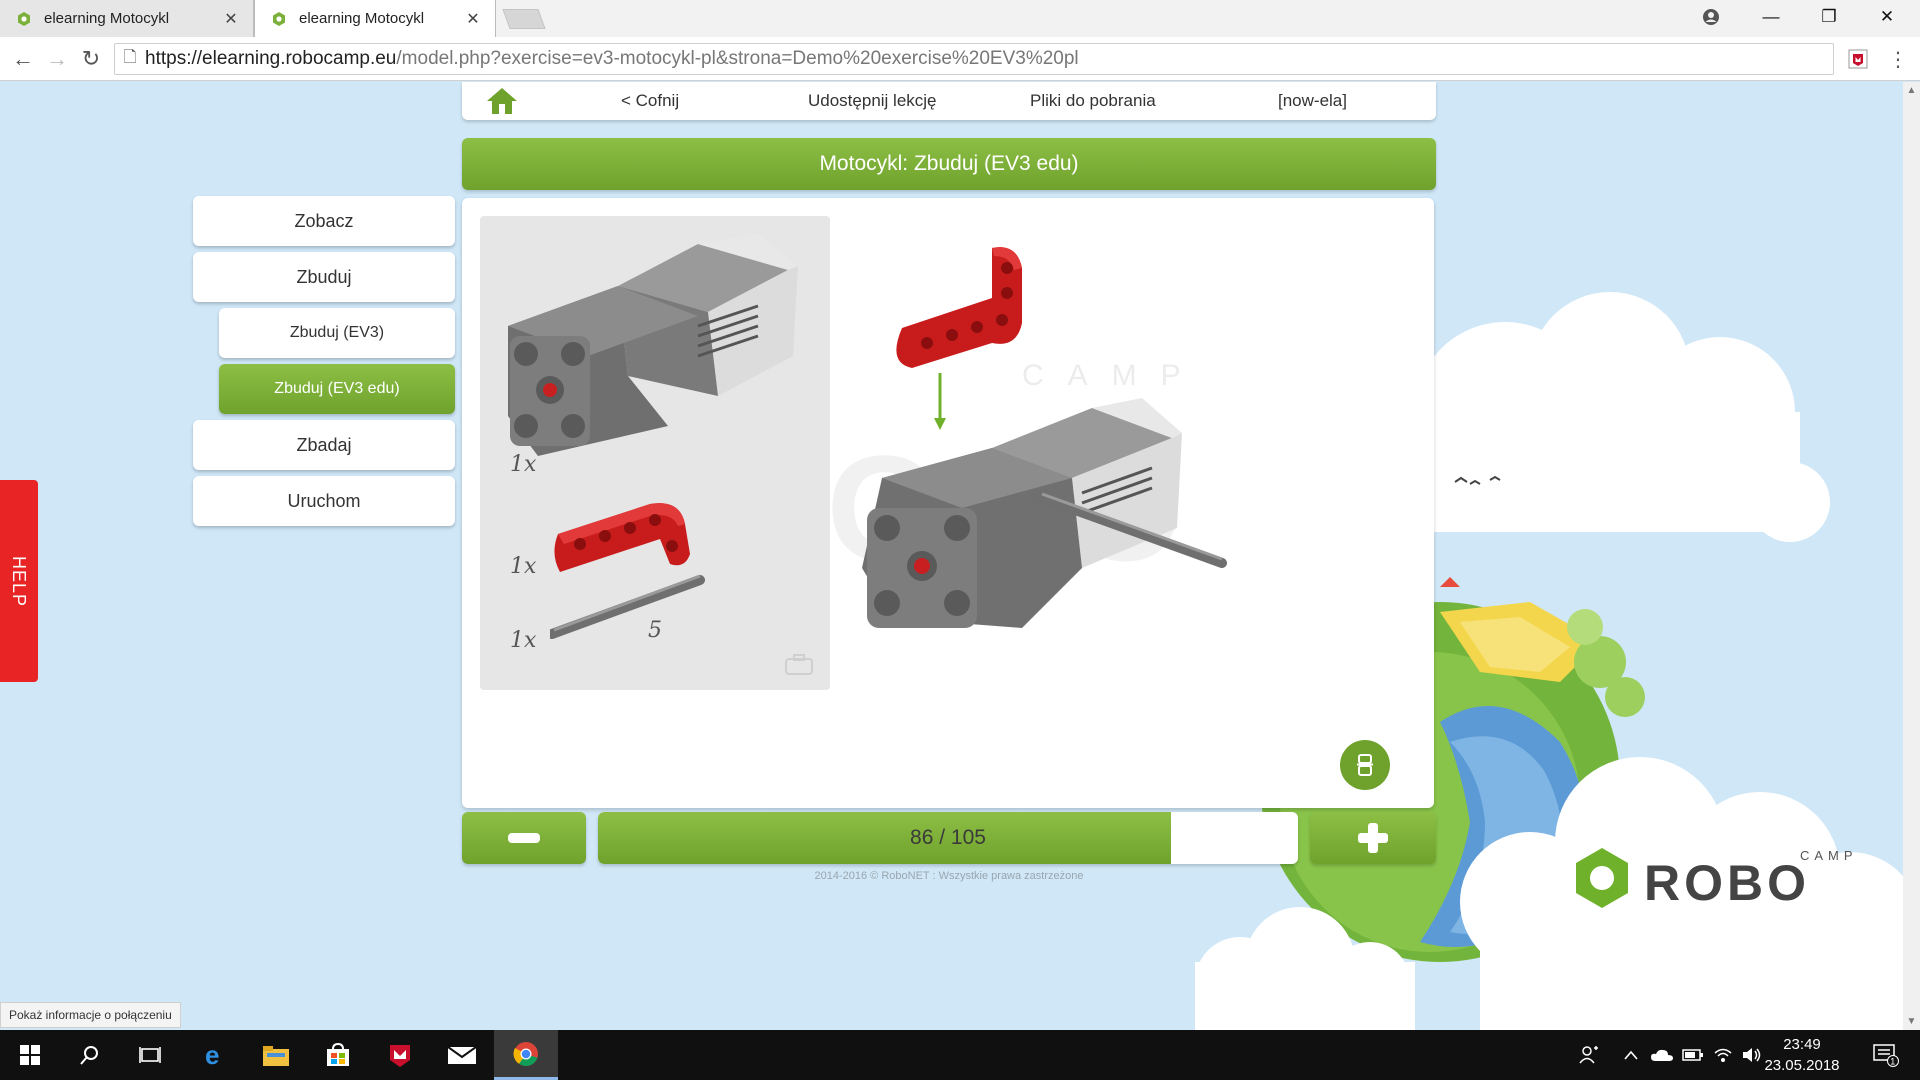 The image size is (1920, 1080). I want to click on sidebar-item-zbuduj-ev3: Zbuduj (EV3), so click(337, 333).